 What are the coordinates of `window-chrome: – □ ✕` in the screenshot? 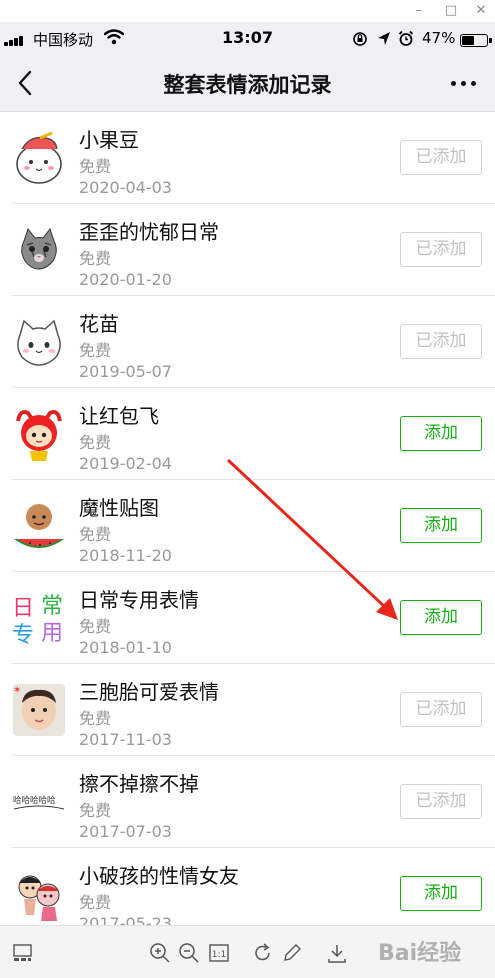 It's located at (247, 11).